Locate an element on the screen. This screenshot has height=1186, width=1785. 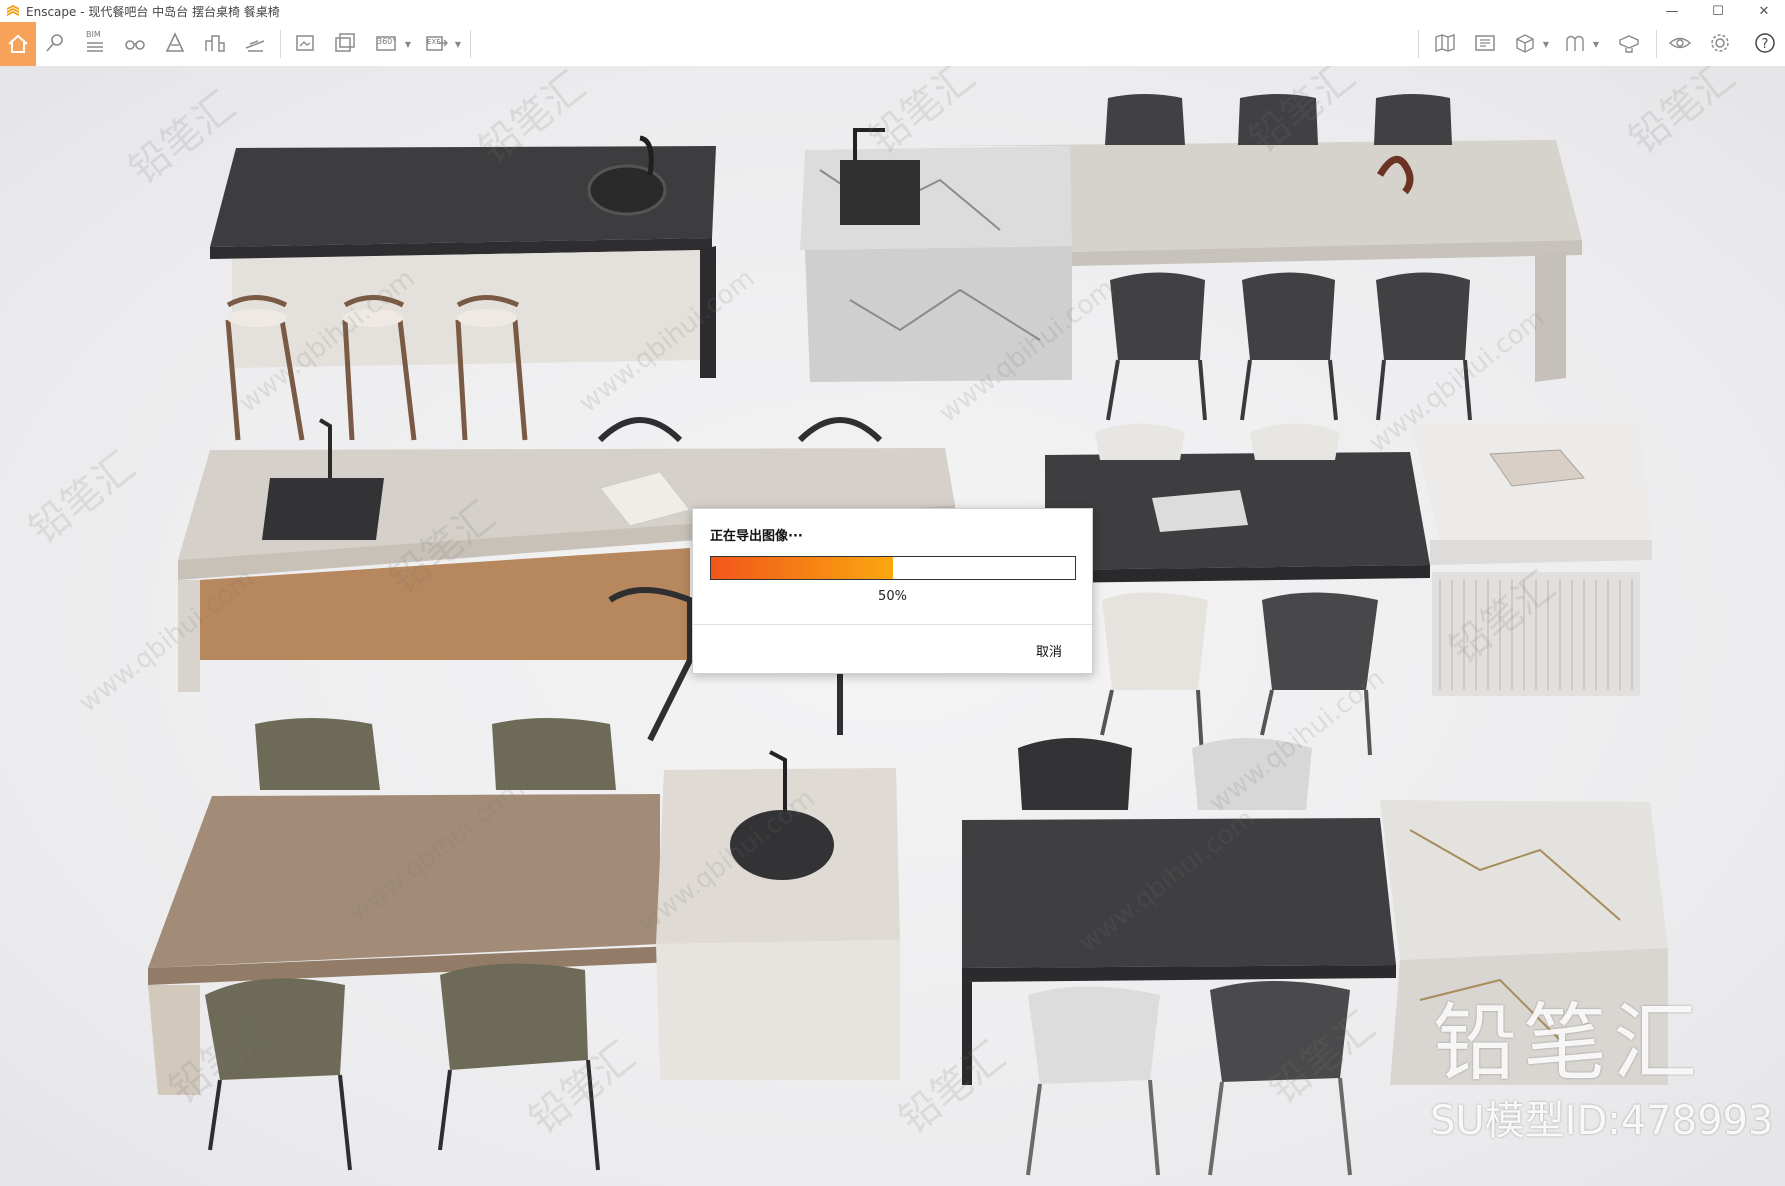
binoculars-button is located at coordinates (135, 43).